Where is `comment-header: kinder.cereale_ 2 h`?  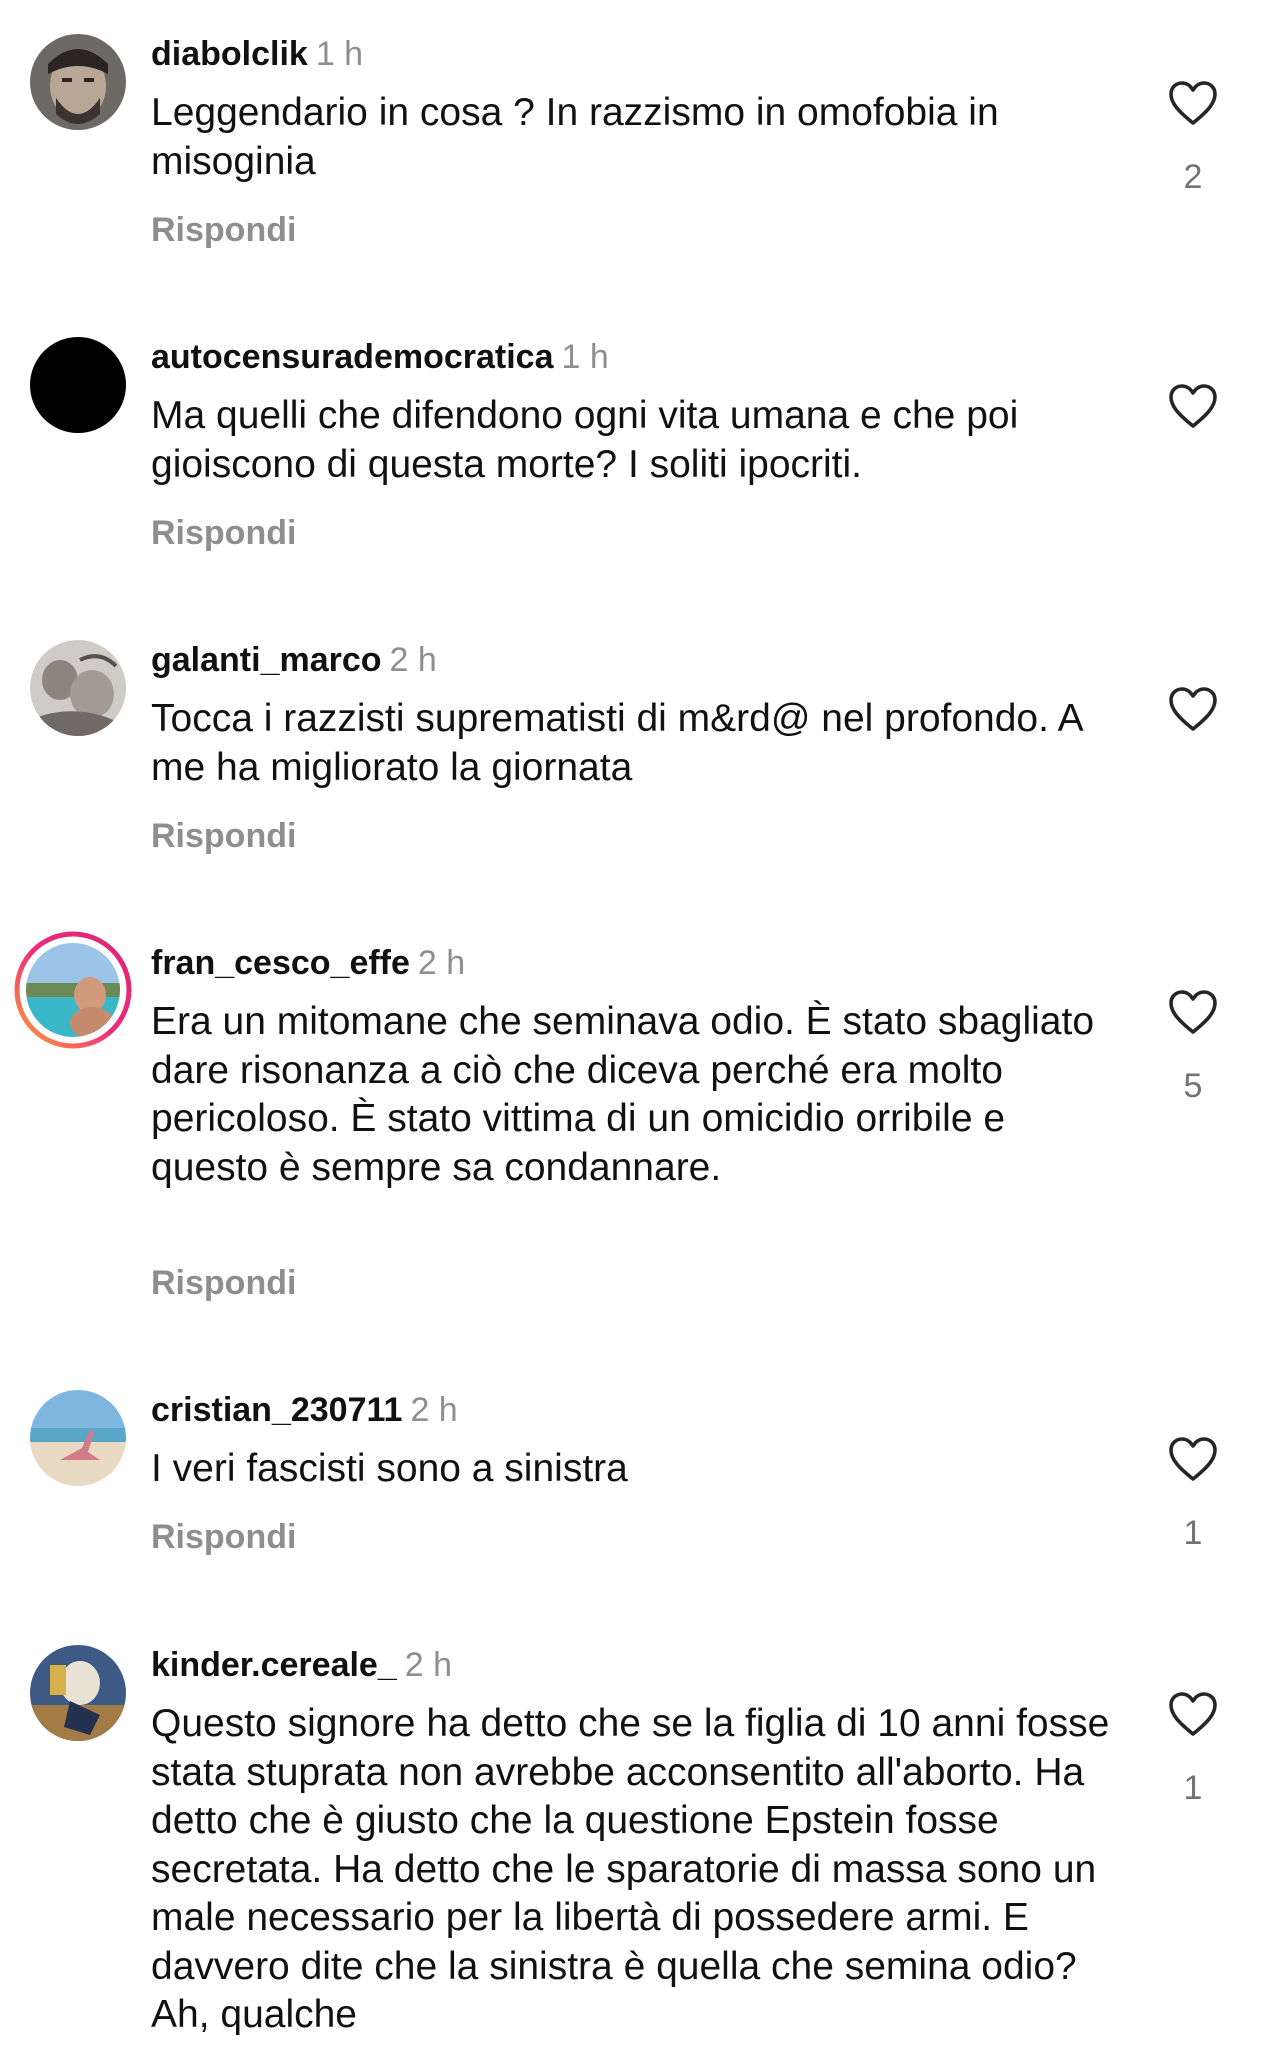
comment-header: kinder.cereale_ 2 h is located at coordinates (301, 1665).